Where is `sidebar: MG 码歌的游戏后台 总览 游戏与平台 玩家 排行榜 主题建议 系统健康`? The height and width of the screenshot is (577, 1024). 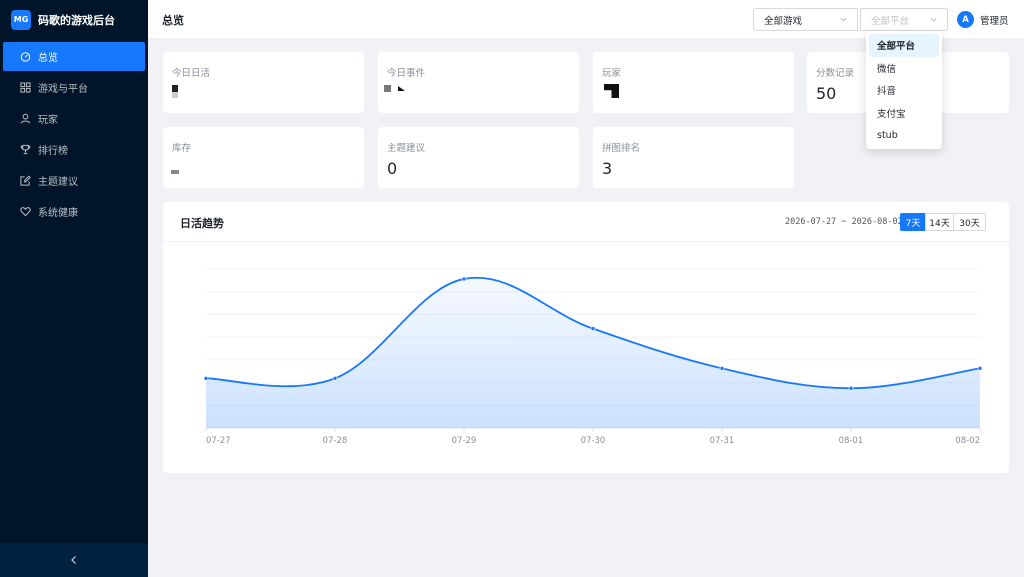 sidebar: MG 码歌的游戏后台 总览 游戏与平台 玩家 排行榜 主题建议 系统健康 is located at coordinates (74, 288).